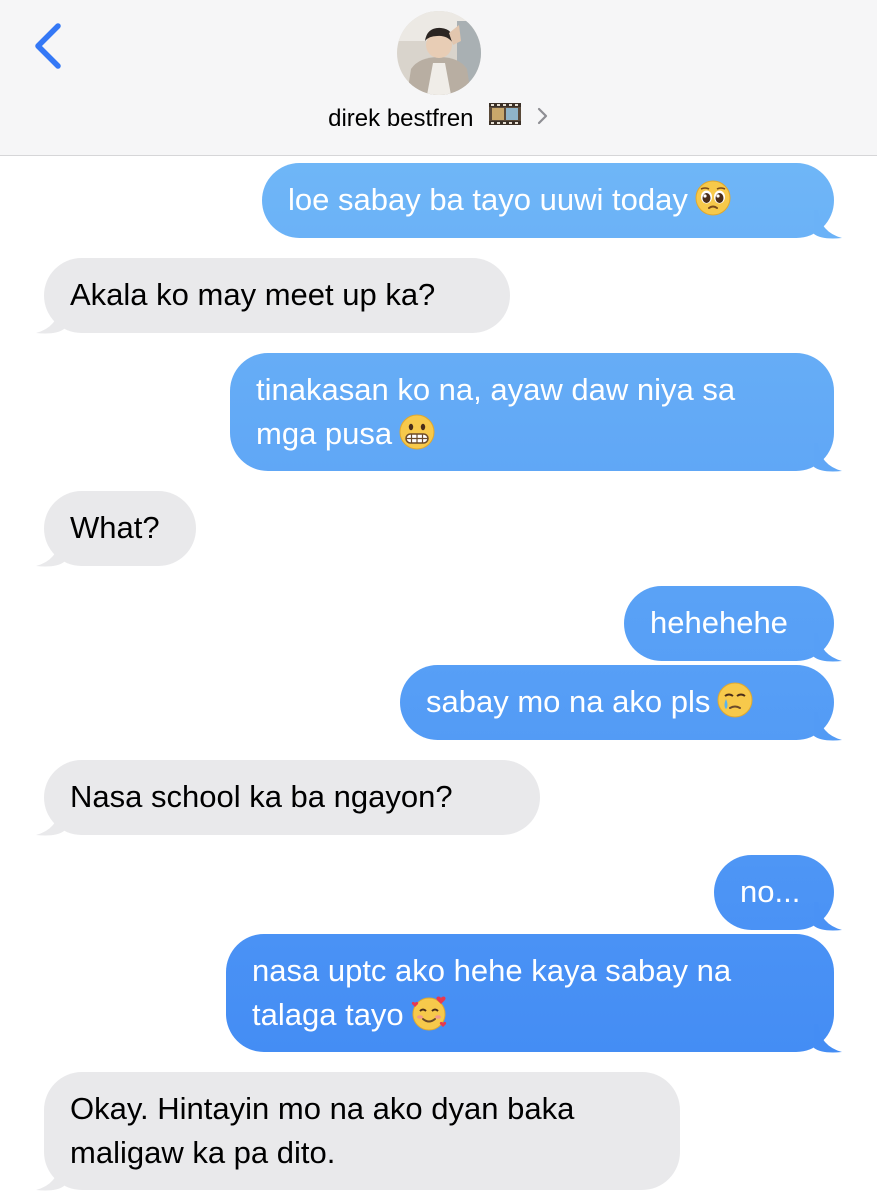 The height and width of the screenshot is (1200, 877). Describe the element at coordinates (735, 700) in the screenshot. I see `face-holding-back-tears-icon` at that location.